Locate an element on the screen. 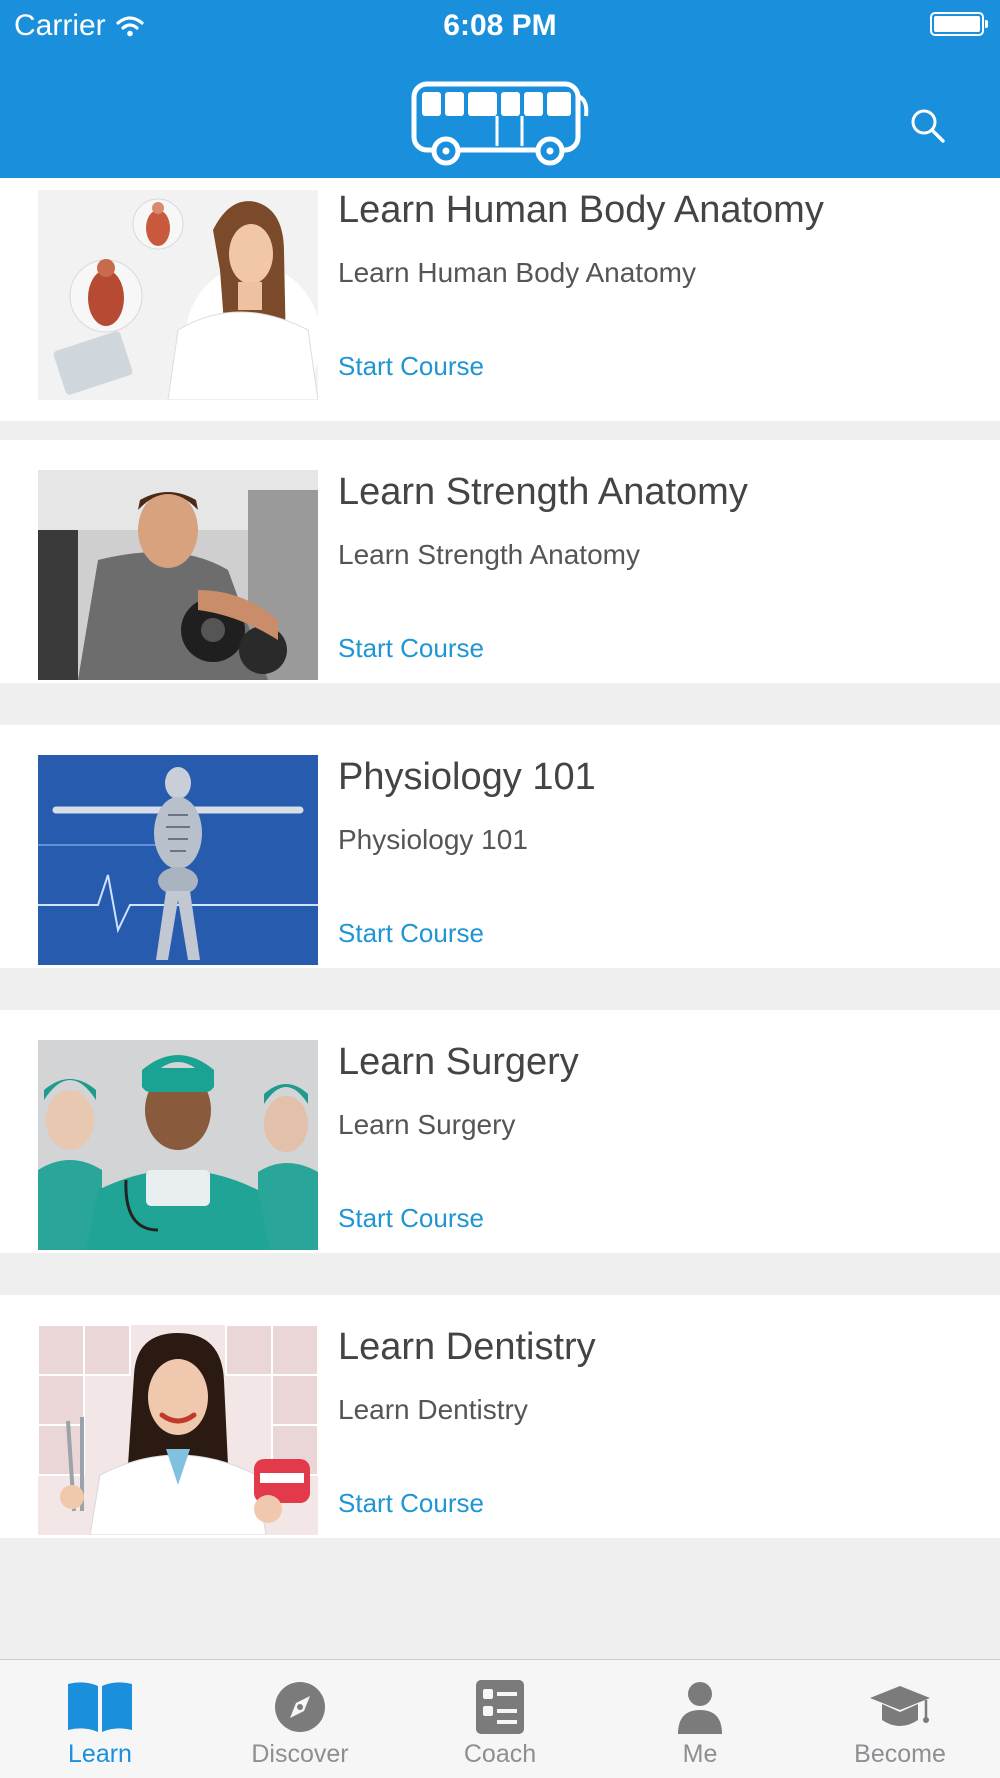 The width and height of the screenshot is (1000, 1778). tab-learn: Learn is located at coordinates (100, 1719).